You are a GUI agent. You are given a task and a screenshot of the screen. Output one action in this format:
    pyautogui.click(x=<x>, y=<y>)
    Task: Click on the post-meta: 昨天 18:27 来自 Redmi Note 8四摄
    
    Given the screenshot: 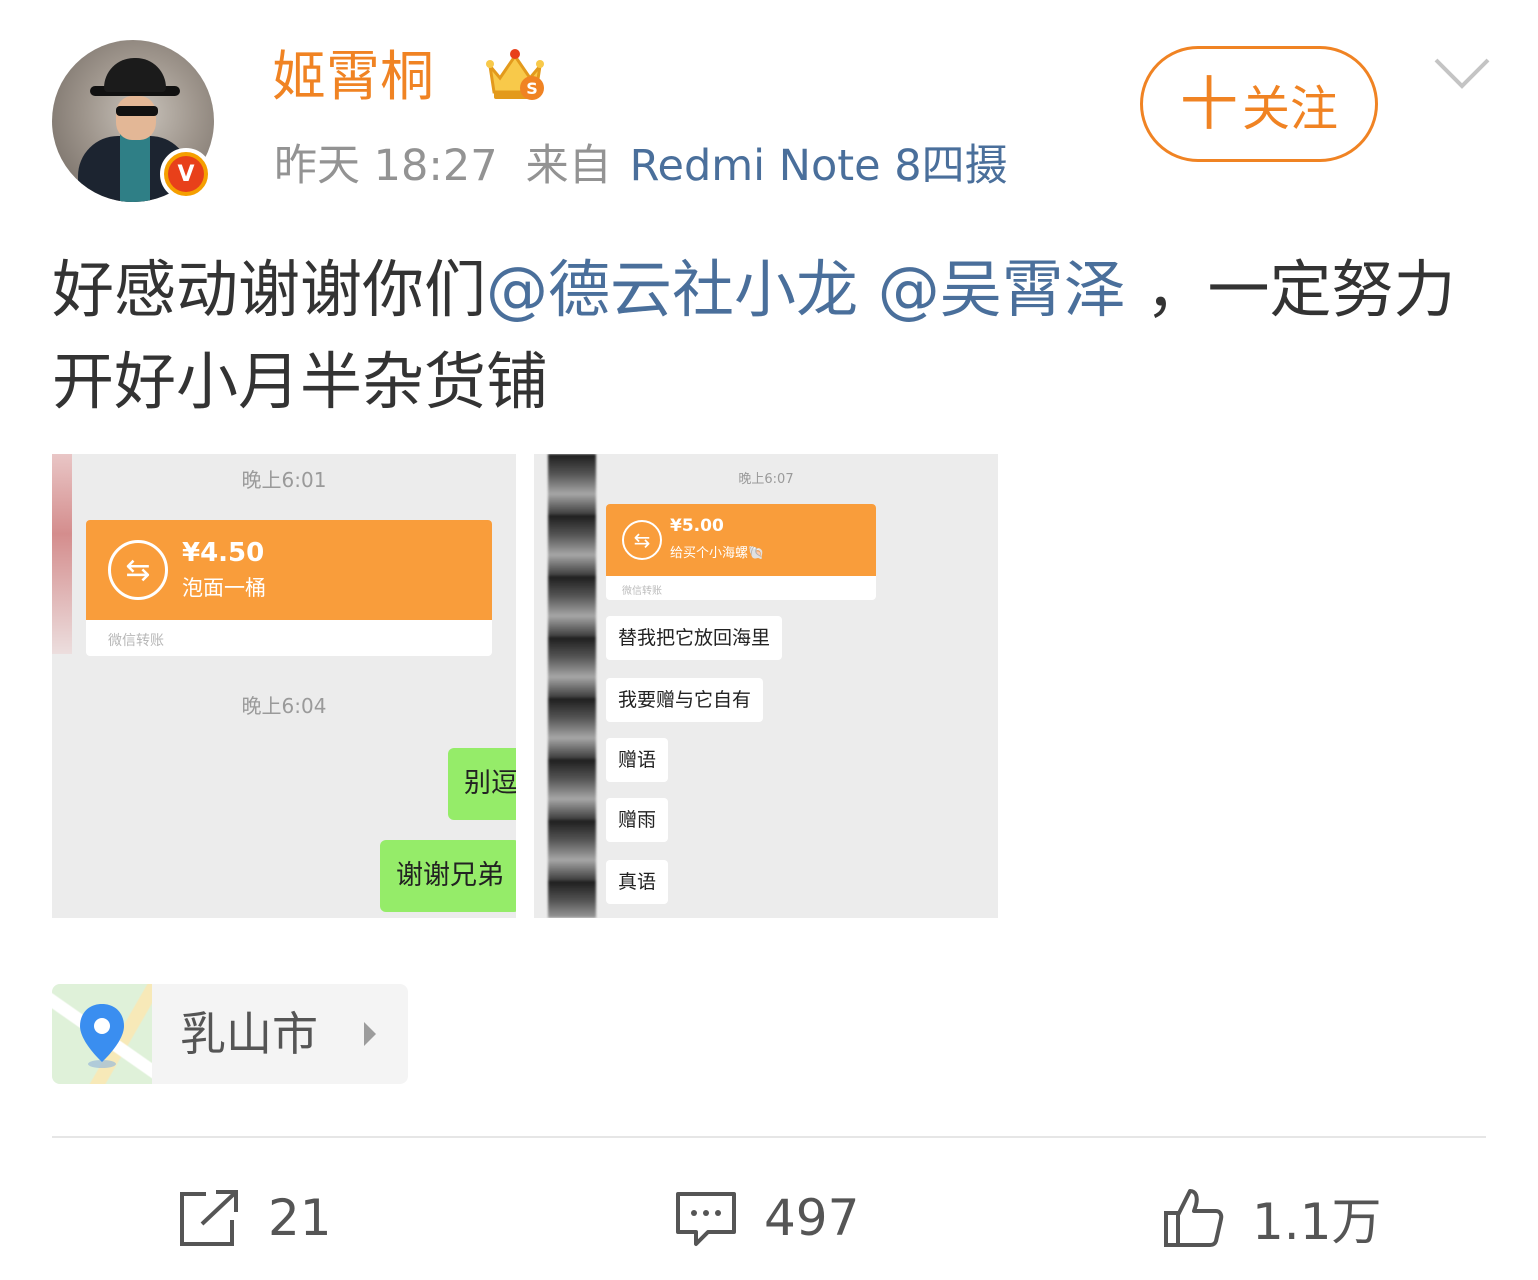 What is the action you would take?
    pyautogui.click(x=641, y=166)
    